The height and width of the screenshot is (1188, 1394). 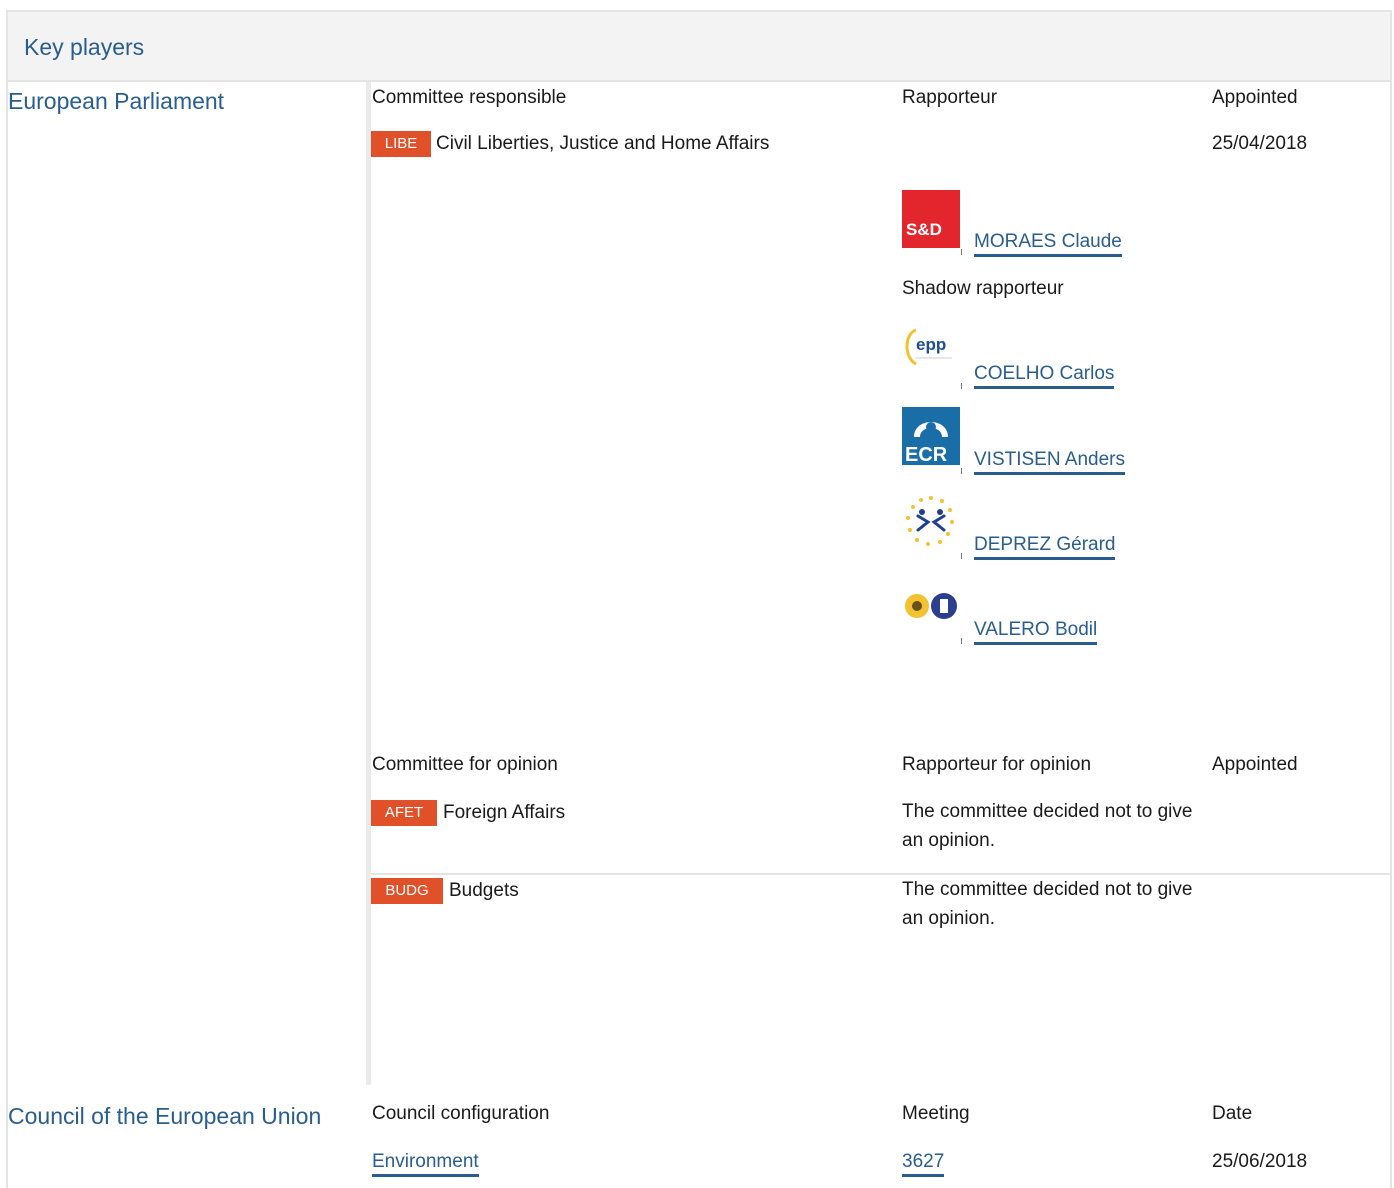 What do you see at coordinates (1044, 376) in the screenshot?
I see `shadow-rapporteur-link-1: COELHO Carlos` at bounding box center [1044, 376].